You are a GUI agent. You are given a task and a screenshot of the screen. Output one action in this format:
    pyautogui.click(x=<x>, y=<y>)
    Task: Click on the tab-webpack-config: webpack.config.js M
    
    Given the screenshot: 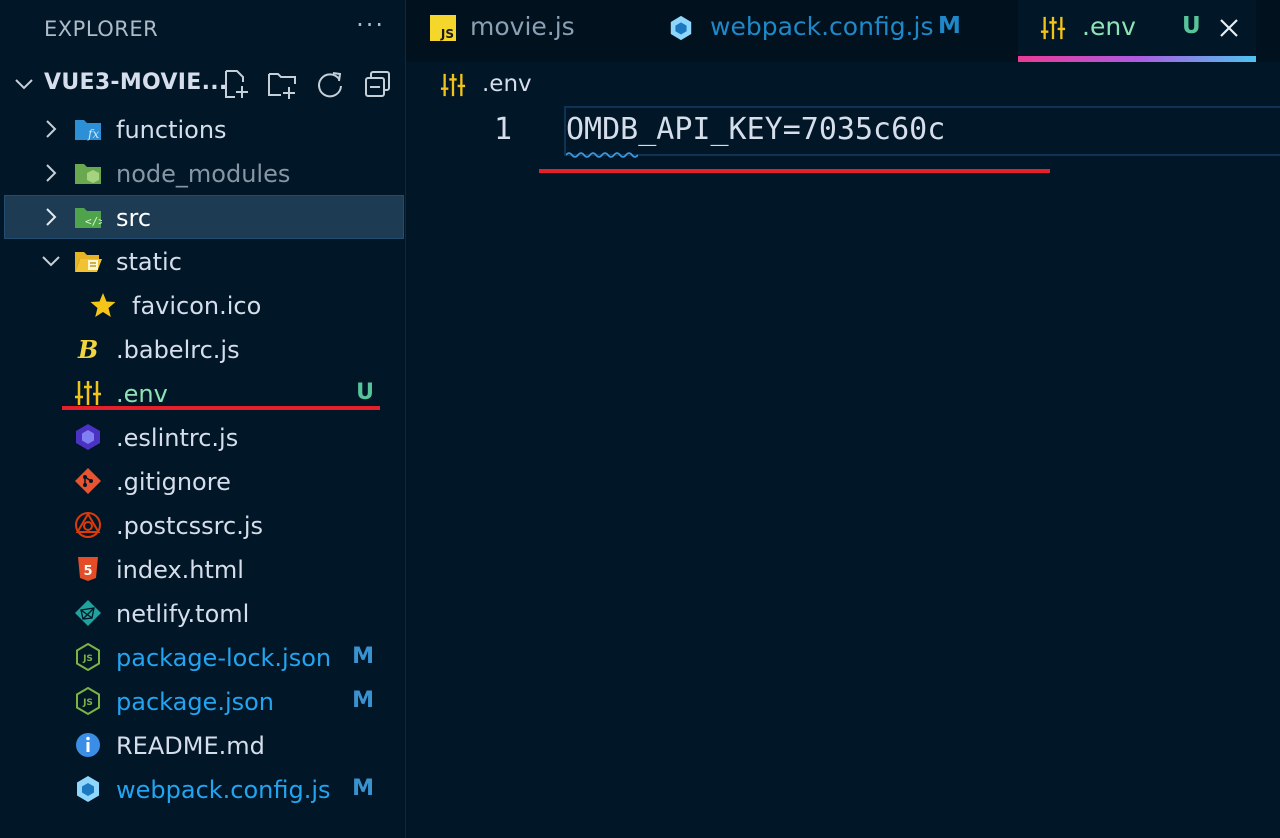 What is the action you would take?
    pyautogui.click(x=832, y=31)
    